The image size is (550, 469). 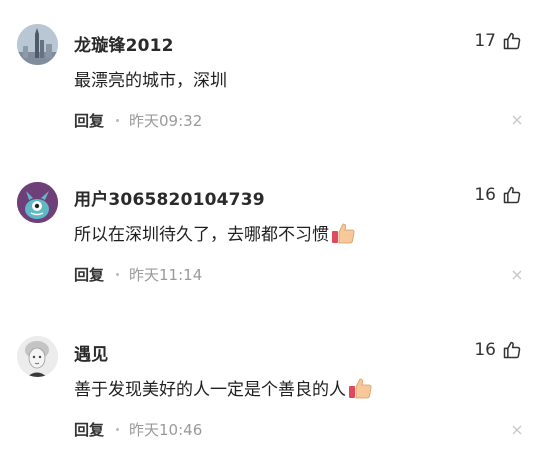 I want to click on username: 遇见, so click(x=91, y=352).